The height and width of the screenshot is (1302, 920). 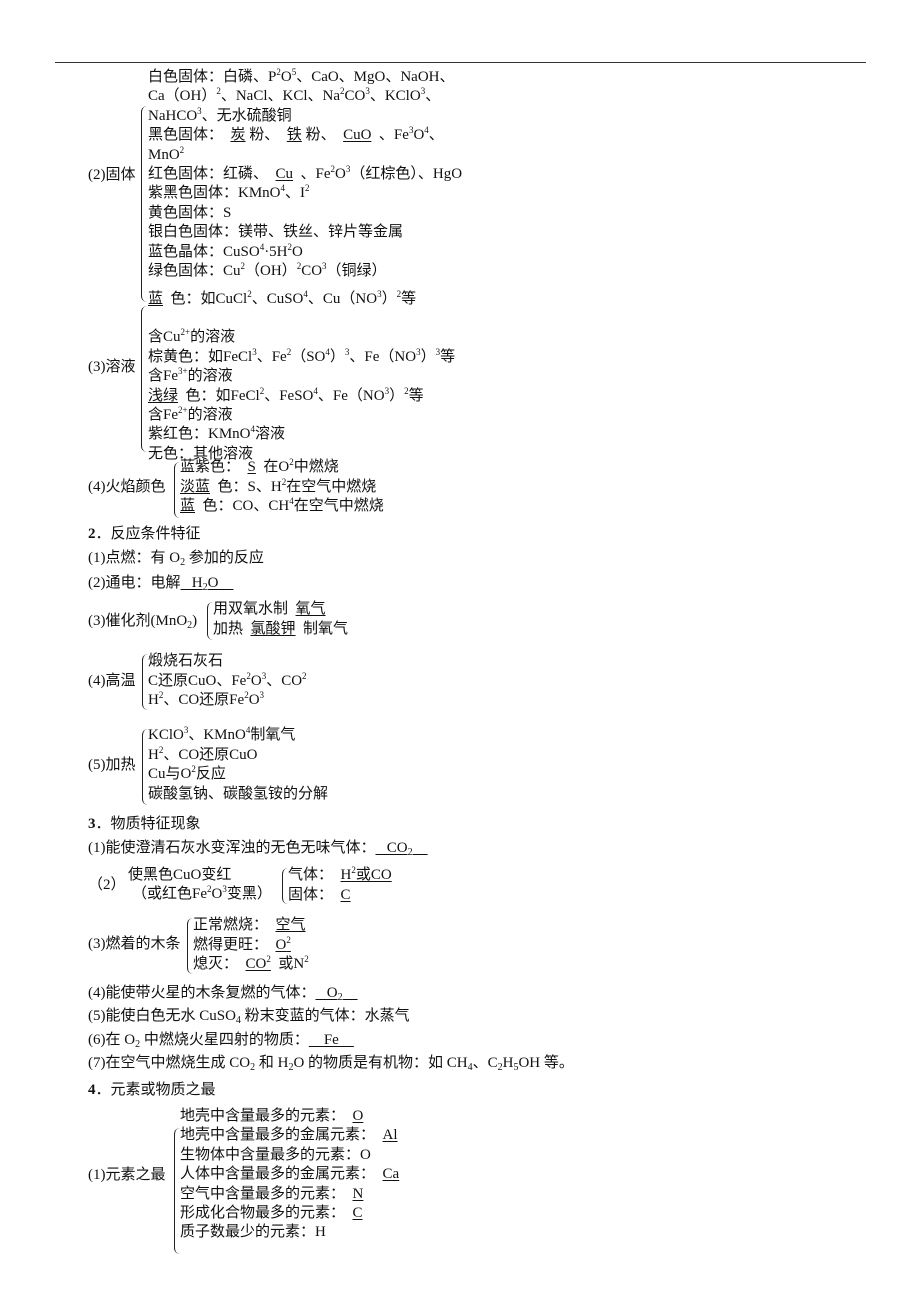 I want to click on subscript: 4, so click(x=470, y=1067).